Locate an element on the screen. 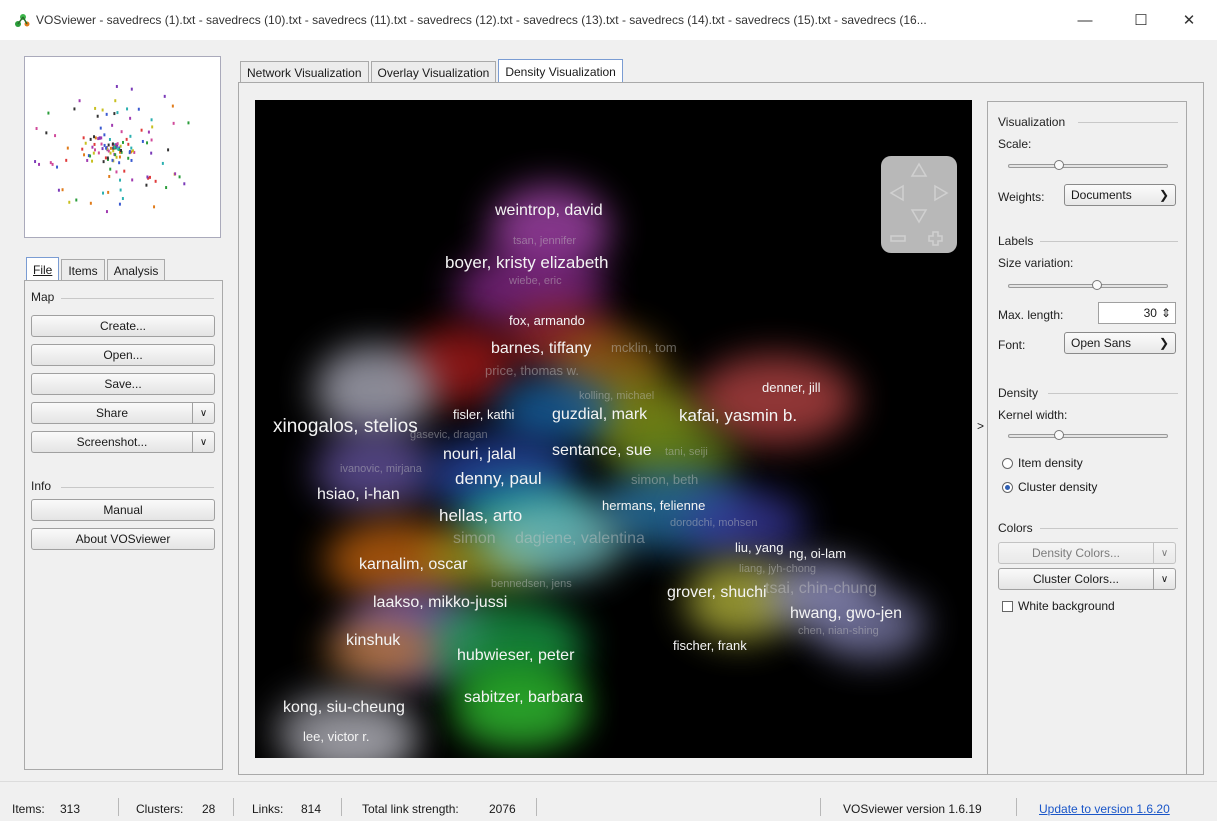  density-colors-dropdown-arrow: ∨ is located at coordinates (1165, 553).